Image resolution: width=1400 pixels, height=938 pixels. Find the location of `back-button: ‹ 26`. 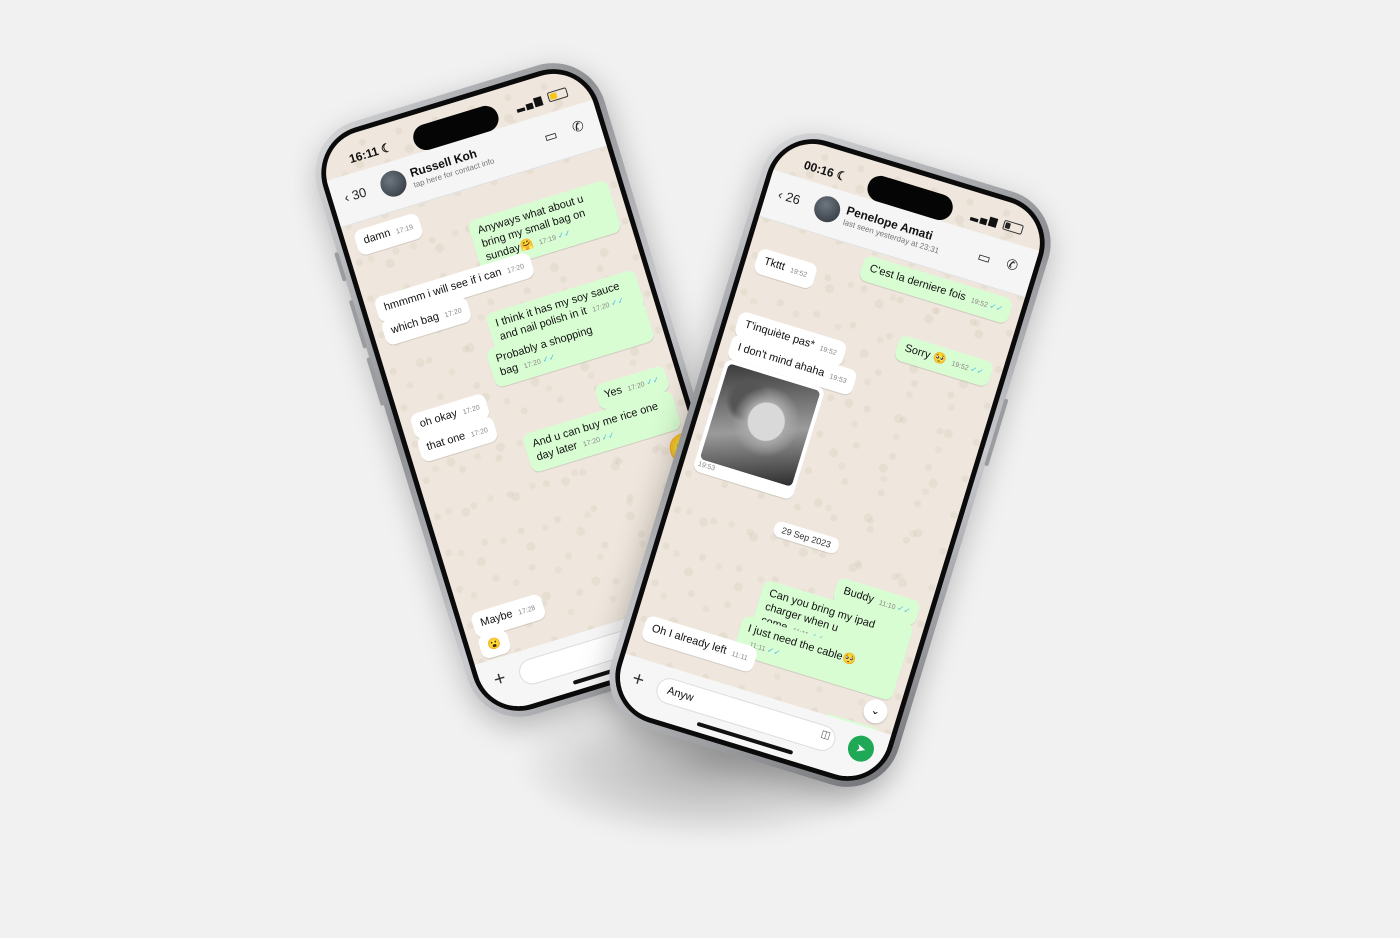

back-button: ‹ 26 is located at coordinates (789, 197).